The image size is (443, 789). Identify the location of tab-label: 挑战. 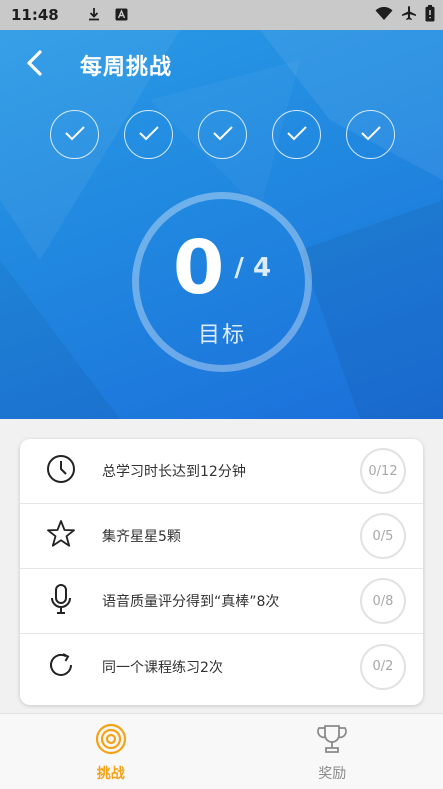
(110, 774).